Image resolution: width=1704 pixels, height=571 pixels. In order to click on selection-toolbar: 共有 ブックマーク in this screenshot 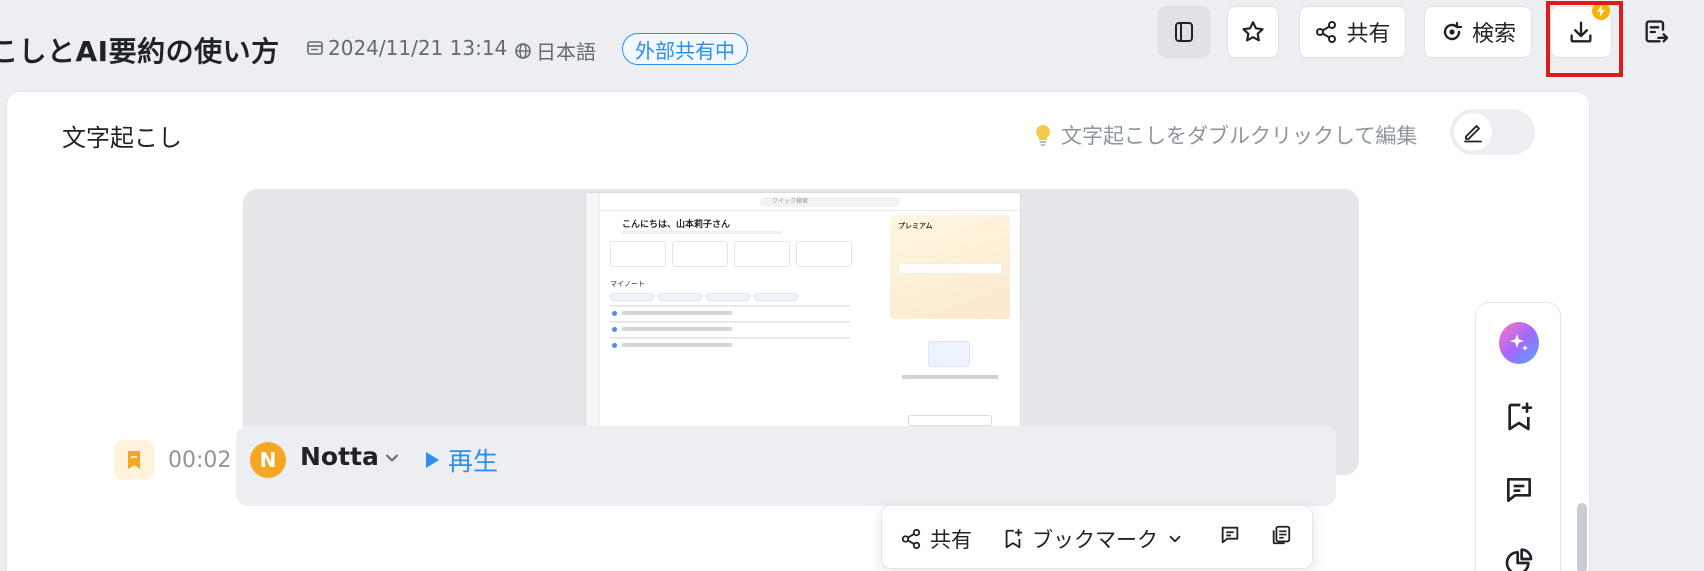, I will do `click(1097, 537)`.